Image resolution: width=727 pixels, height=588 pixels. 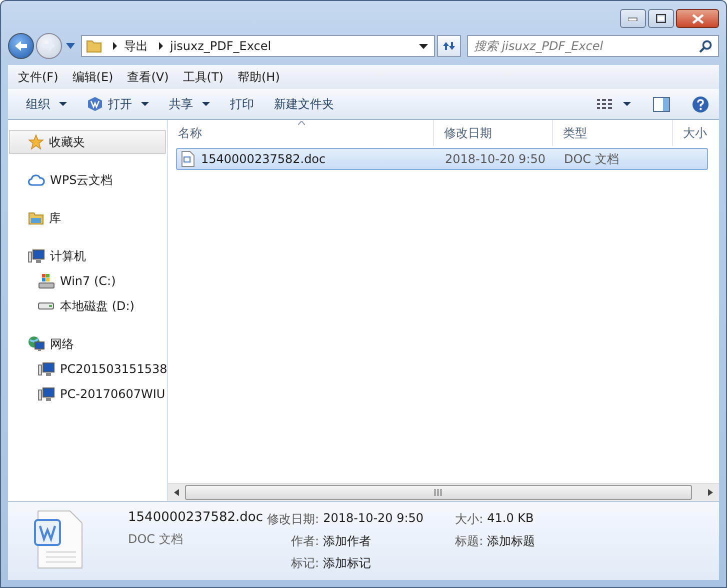 I want to click on refresh-button, so click(x=449, y=46).